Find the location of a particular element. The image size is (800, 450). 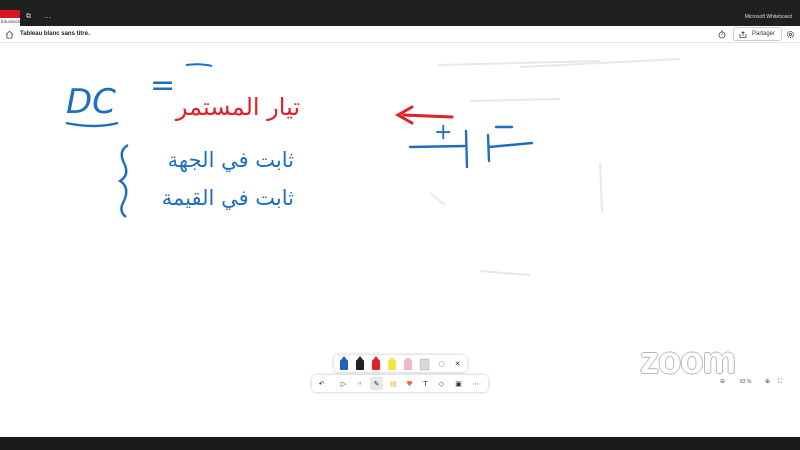

zoom-in-icon: ⊕ is located at coordinates (767, 381).